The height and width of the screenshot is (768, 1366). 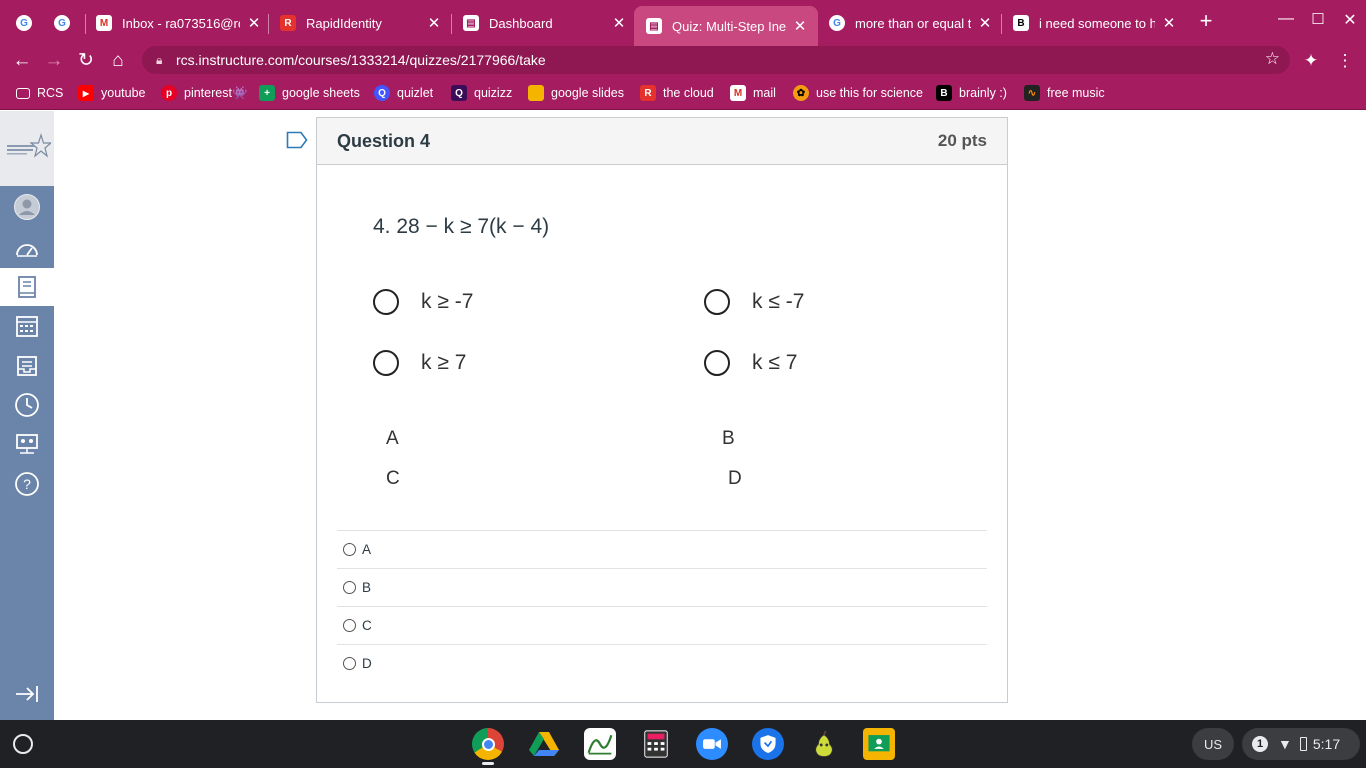 What do you see at coordinates (768, 744) in the screenshot?
I see `security-icon` at bounding box center [768, 744].